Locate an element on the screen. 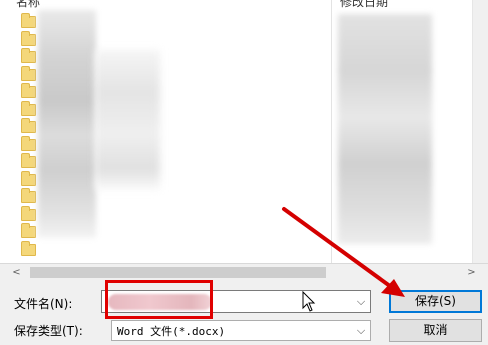 This screenshot has height=345, width=488. horizontal-scrollbar: < > is located at coordinates (244, 272).